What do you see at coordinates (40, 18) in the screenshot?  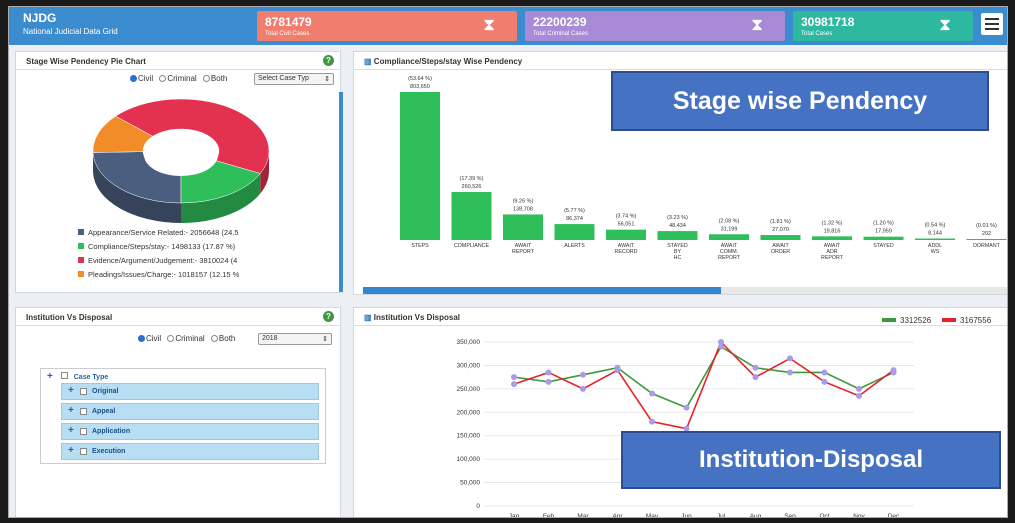 I see `brand-title: NJDG` at bounding box center [40, 18].